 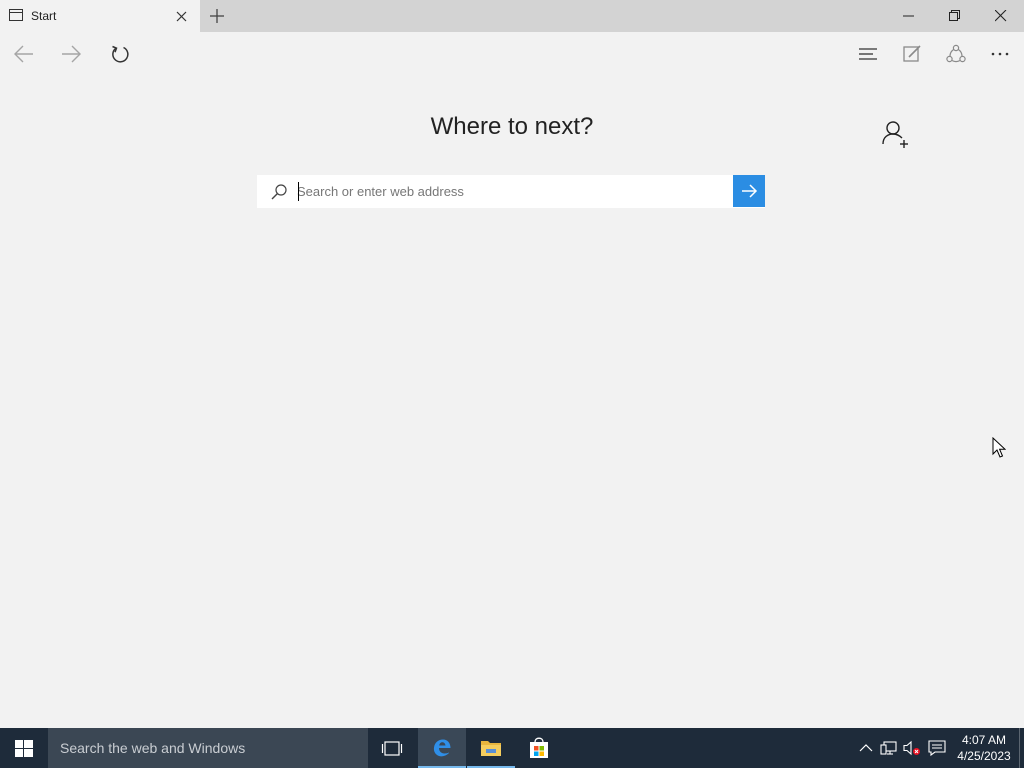 What do you see at coordinates (512, 54) in the screenshot?
I see `navigation-toolbar` at bounding box center [512, 54].